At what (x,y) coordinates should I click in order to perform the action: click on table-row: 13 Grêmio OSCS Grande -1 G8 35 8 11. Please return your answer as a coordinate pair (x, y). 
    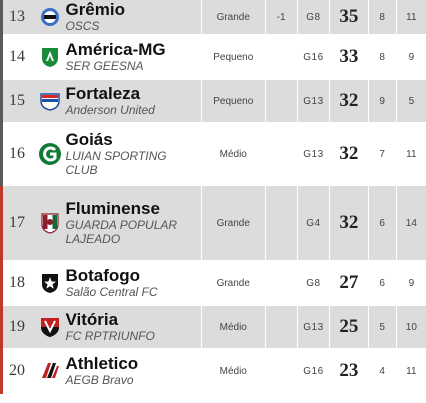
    Looking at the image, I should click on (213, 18).